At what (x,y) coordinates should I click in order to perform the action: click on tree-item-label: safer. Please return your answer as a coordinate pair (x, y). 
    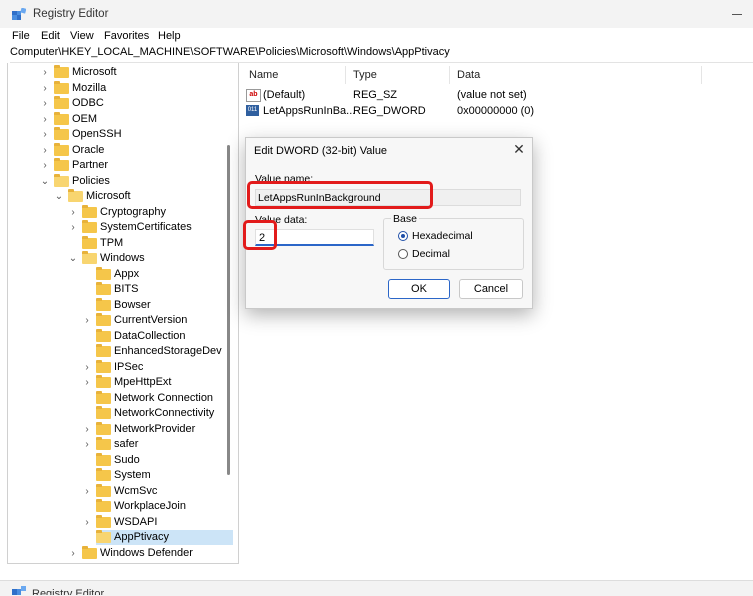
    Looking at the image, I should click on (126, 444).